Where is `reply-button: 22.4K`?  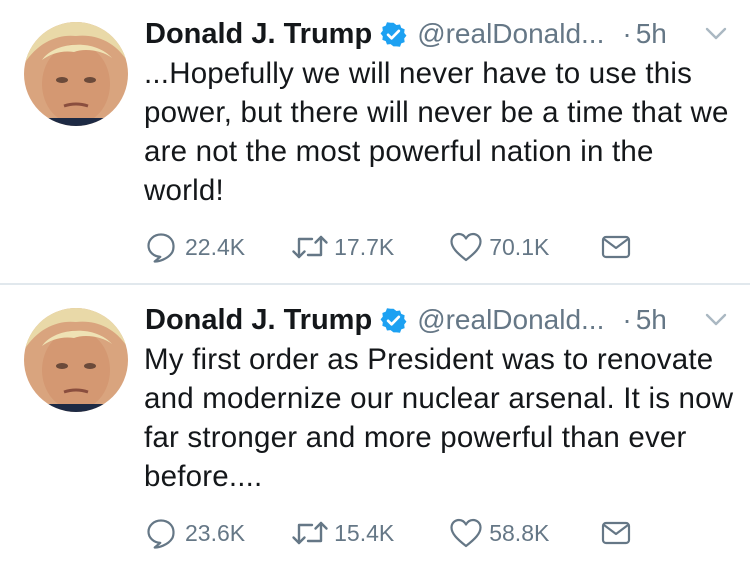
reply-button: 22.4K is located at coordinates (195, 247).